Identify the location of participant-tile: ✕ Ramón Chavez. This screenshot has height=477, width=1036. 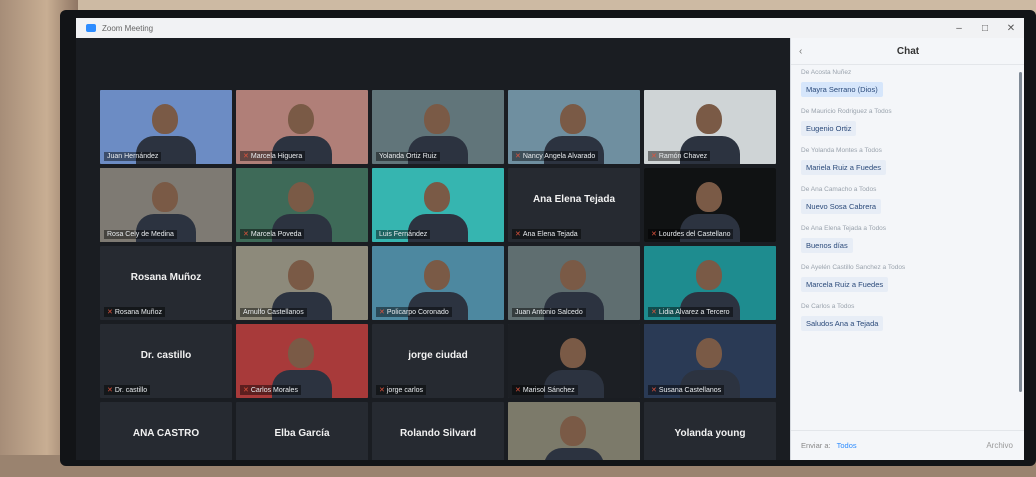
(710, 127).